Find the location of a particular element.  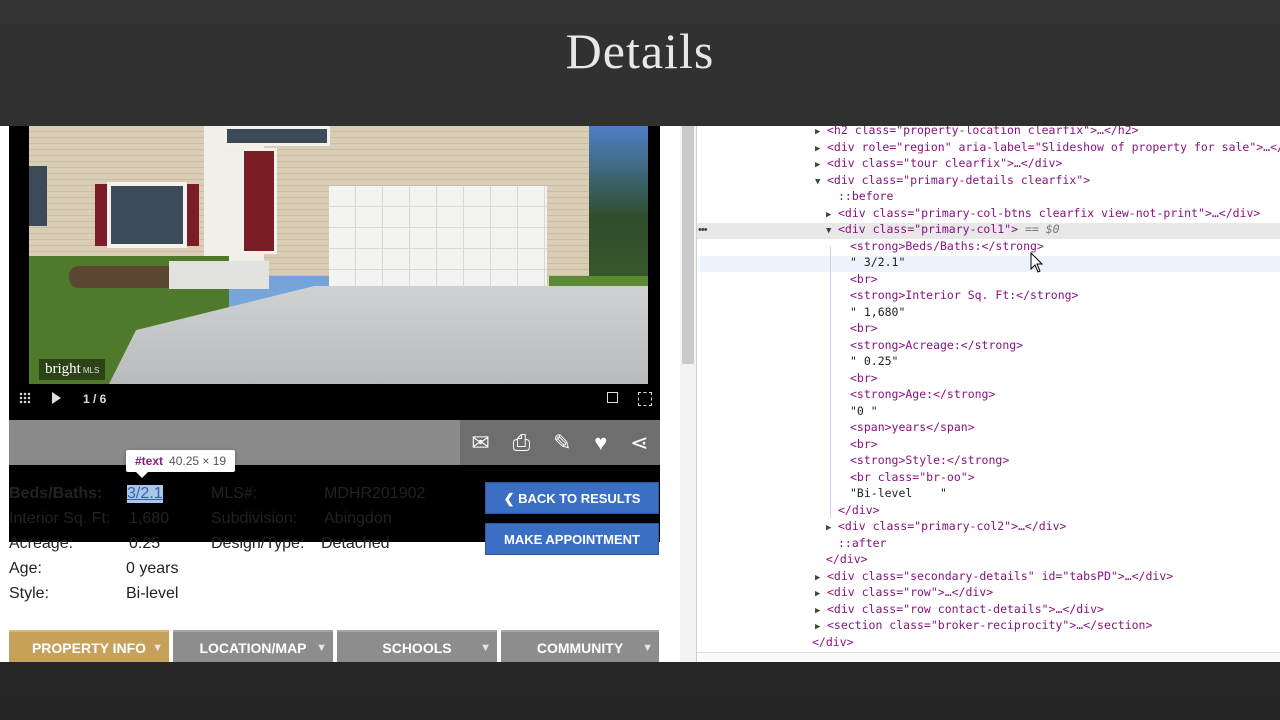

detail-value-sqft: 1,680 is located at coordinates (149, 518).